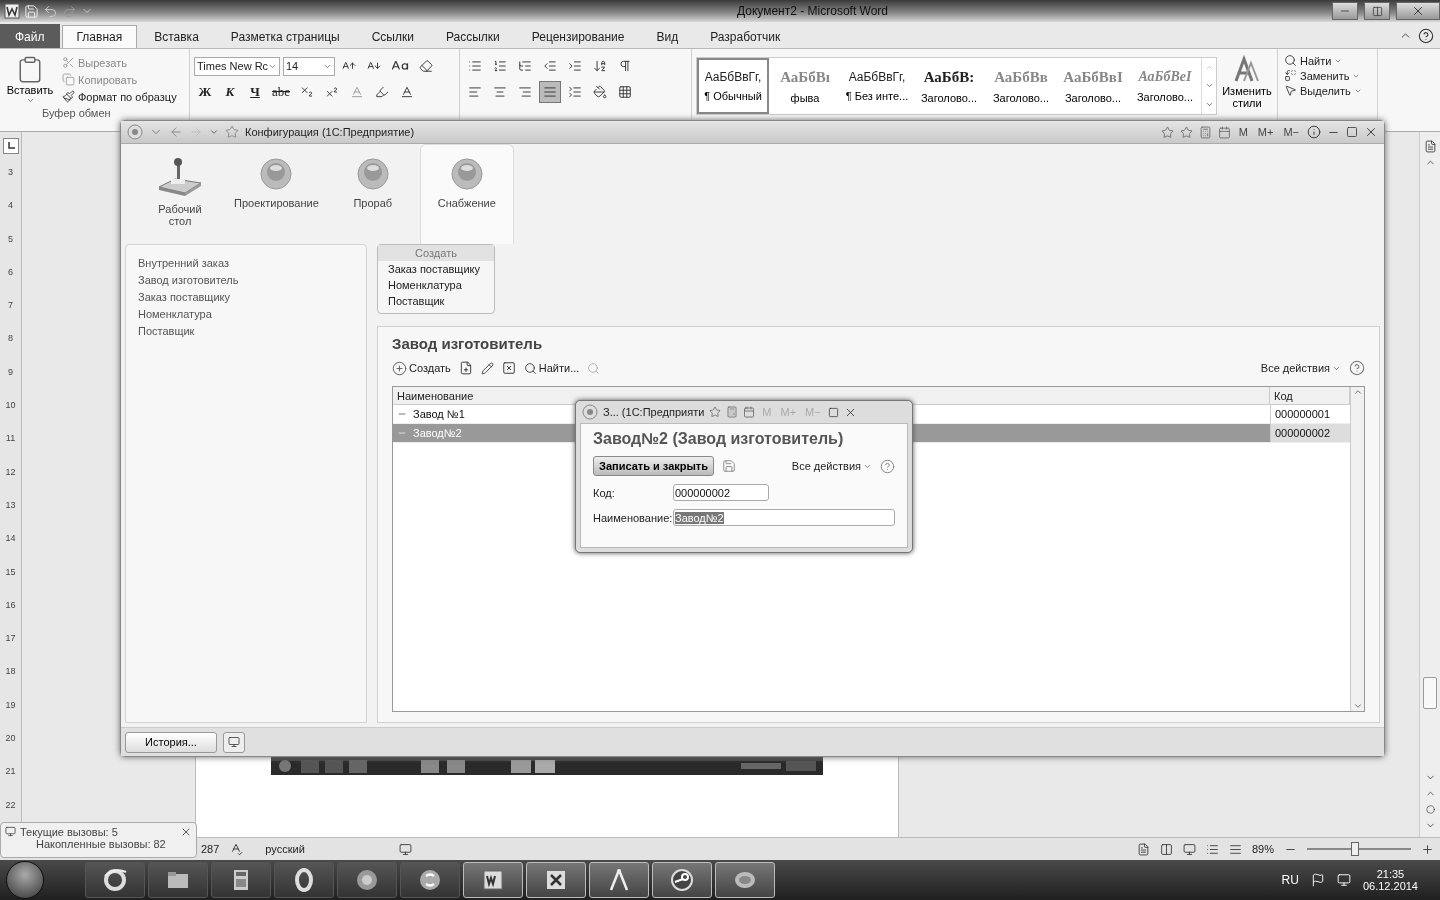 The width and height of the screenshot is (1440, 900). What do you see at coordinates (1310, 414) in the screenshot?
I see `table-cell: 000000001` at bounding box center [1310, 414].